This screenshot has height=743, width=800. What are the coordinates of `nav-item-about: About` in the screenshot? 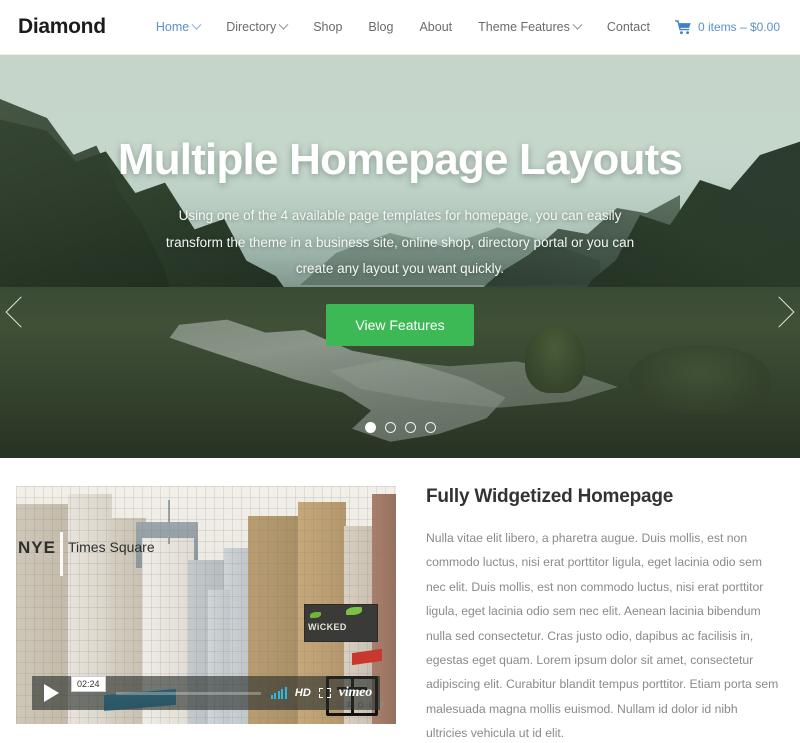 It's located at (435, 27).